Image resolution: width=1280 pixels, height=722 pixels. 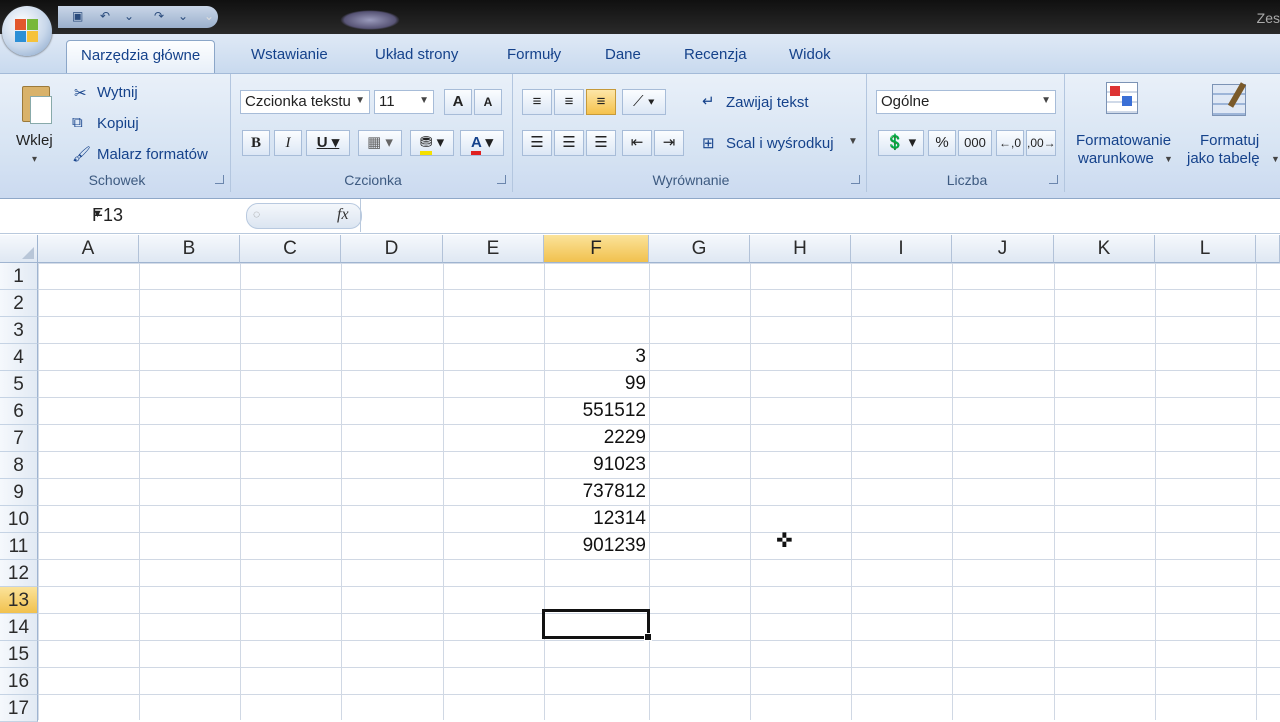 I want to click on underline-button: U ▾, so click(x=328, y=143).